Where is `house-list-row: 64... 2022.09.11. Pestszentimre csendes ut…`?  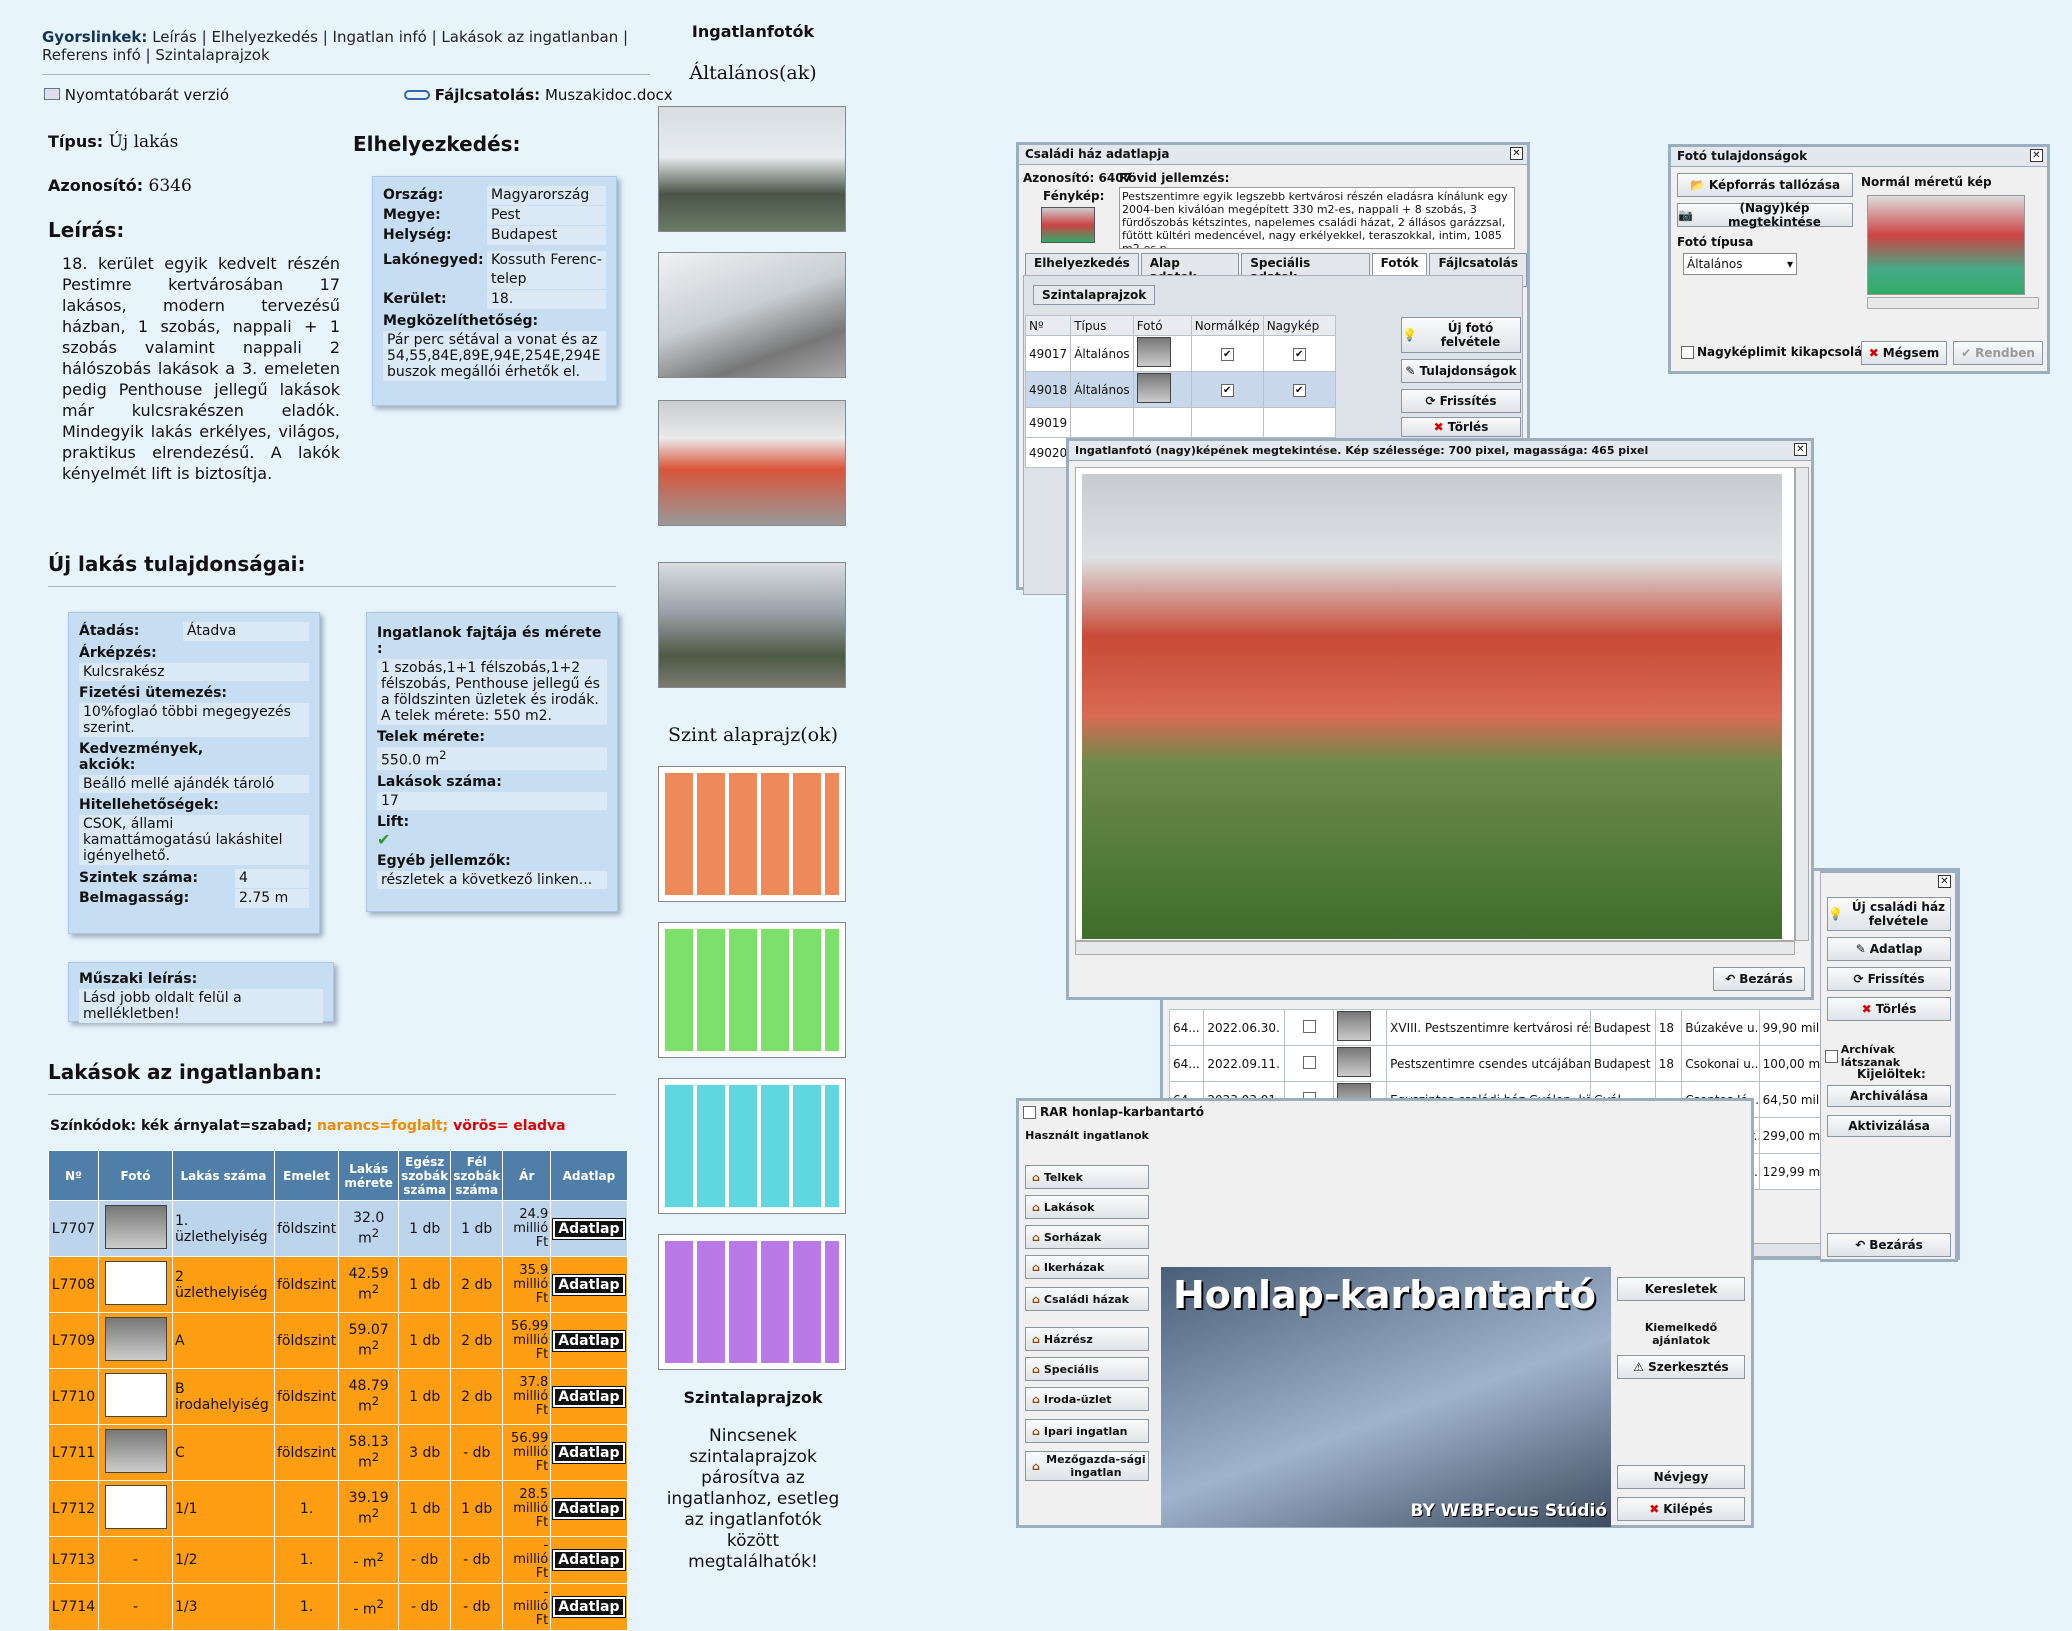 house-list-row: 64... 2022.09.11. Pestszentimre csendes ut… is located at coordinates (1499, 1063).